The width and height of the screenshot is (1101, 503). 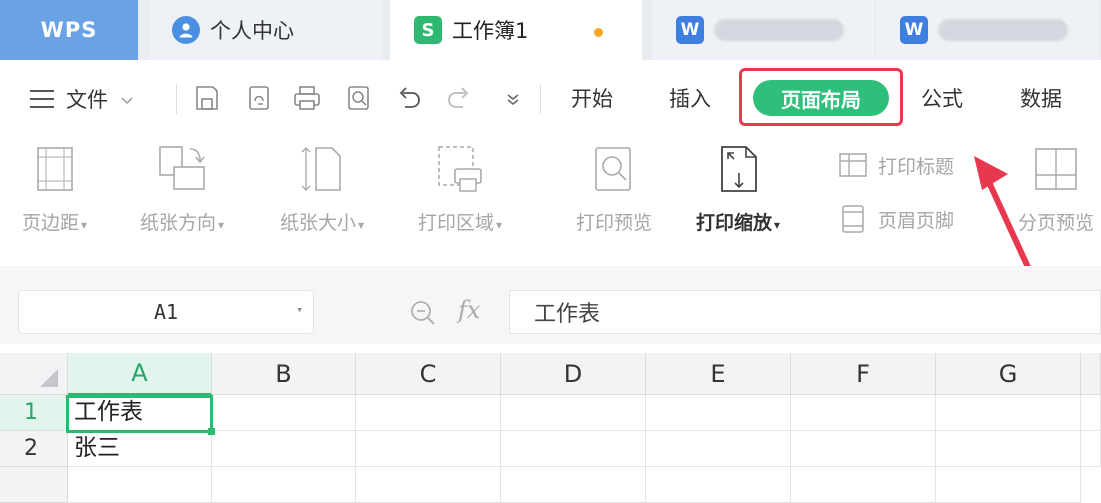 I want to click on cell-e3, so click(x=718, y=485).